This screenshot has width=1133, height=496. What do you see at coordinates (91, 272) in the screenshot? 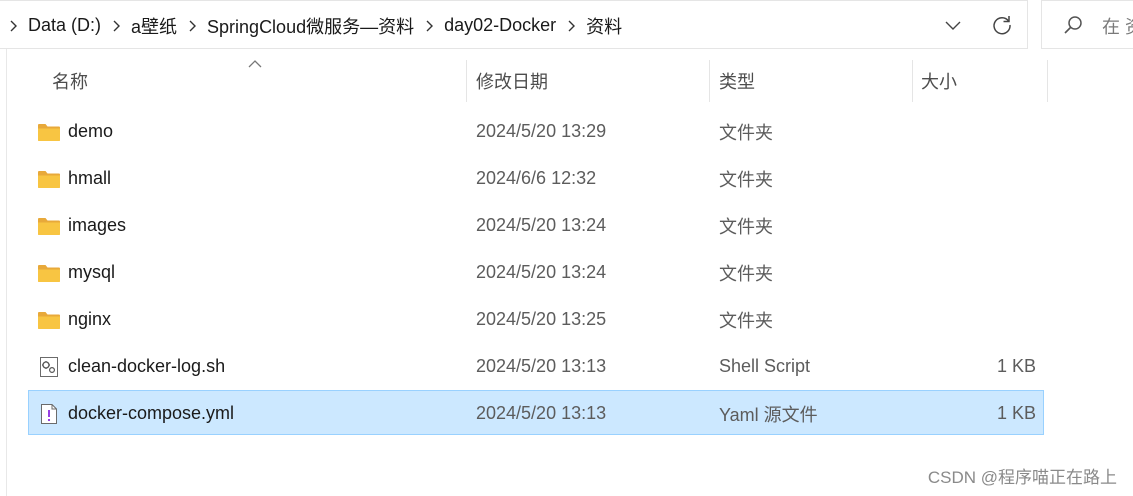
I see `file-name: mysql` at bounding box center [91, 272].